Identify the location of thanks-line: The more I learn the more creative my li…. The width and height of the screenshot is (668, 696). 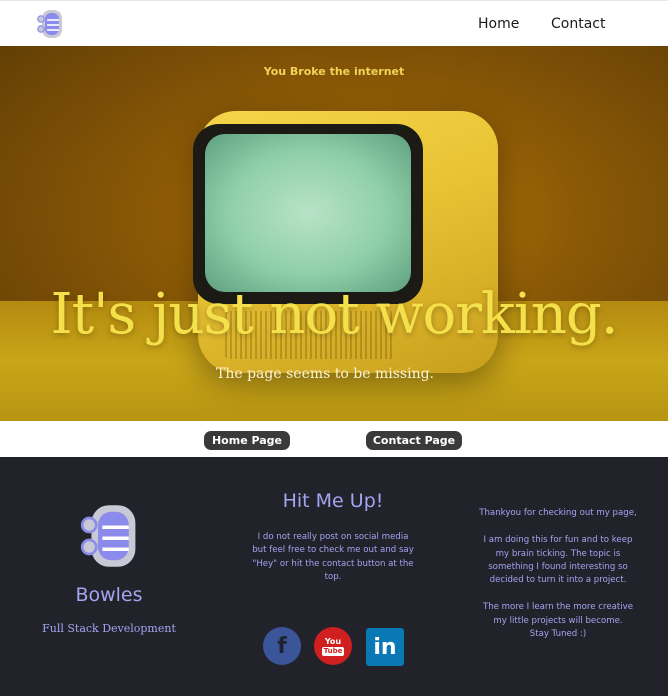
(558, 614).